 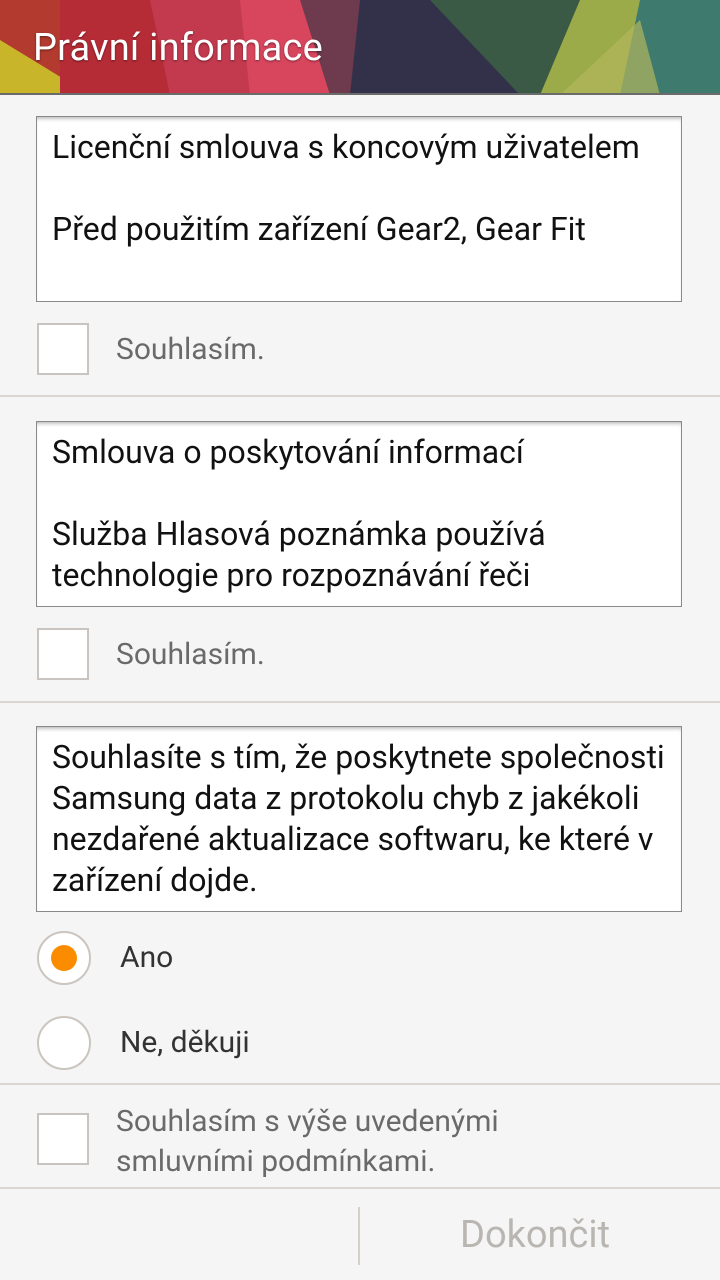 I want to click on finish-button: Dokončit, so click(x=535, y=1235).